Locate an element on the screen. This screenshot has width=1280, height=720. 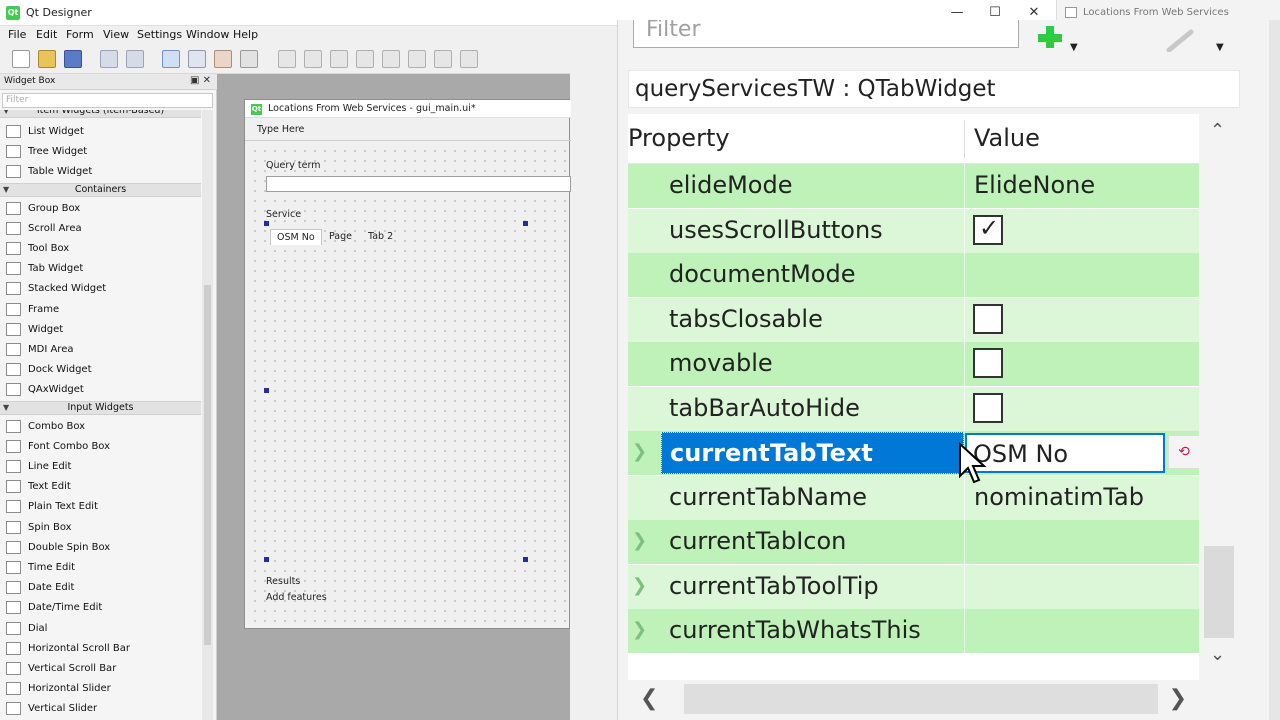
property-filter-input: Filter is located at coordinates (826, 34).